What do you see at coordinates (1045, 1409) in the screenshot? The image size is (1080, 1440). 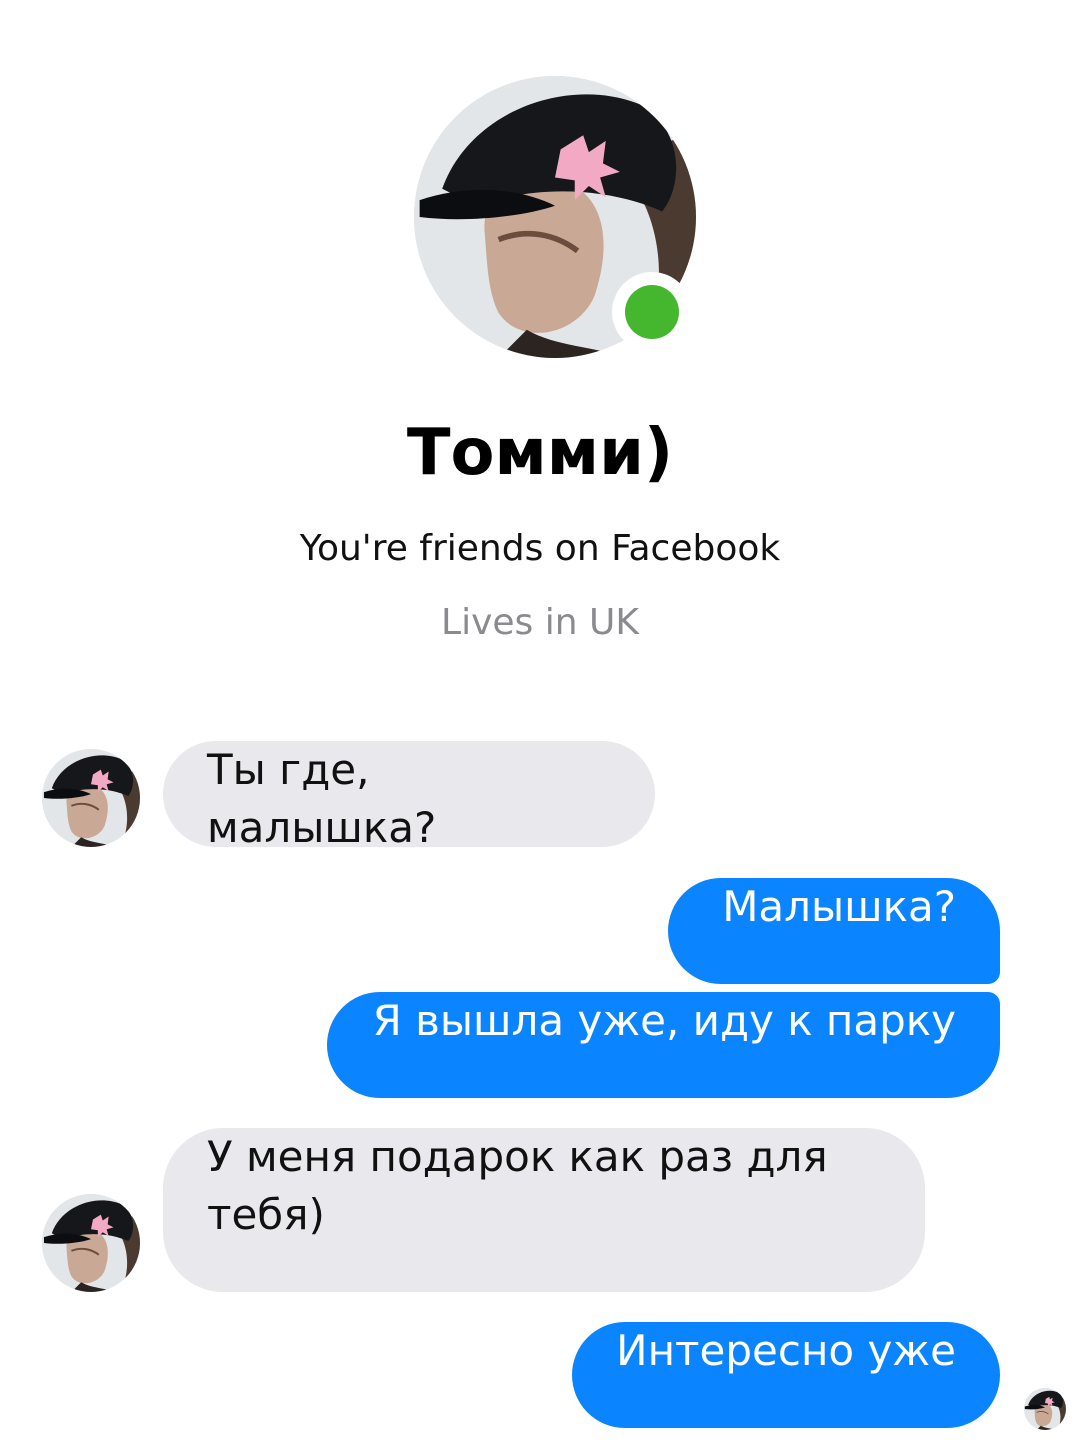 I see `seen-receipt-avatar` at bounding box center [1045, 1409].